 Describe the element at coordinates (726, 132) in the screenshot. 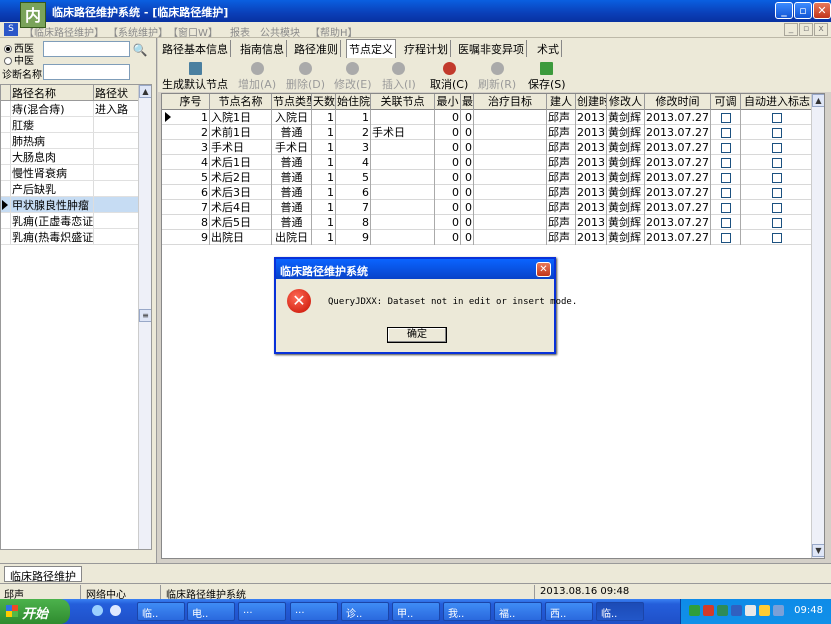

I see `adjustable-checkbox` at that location.